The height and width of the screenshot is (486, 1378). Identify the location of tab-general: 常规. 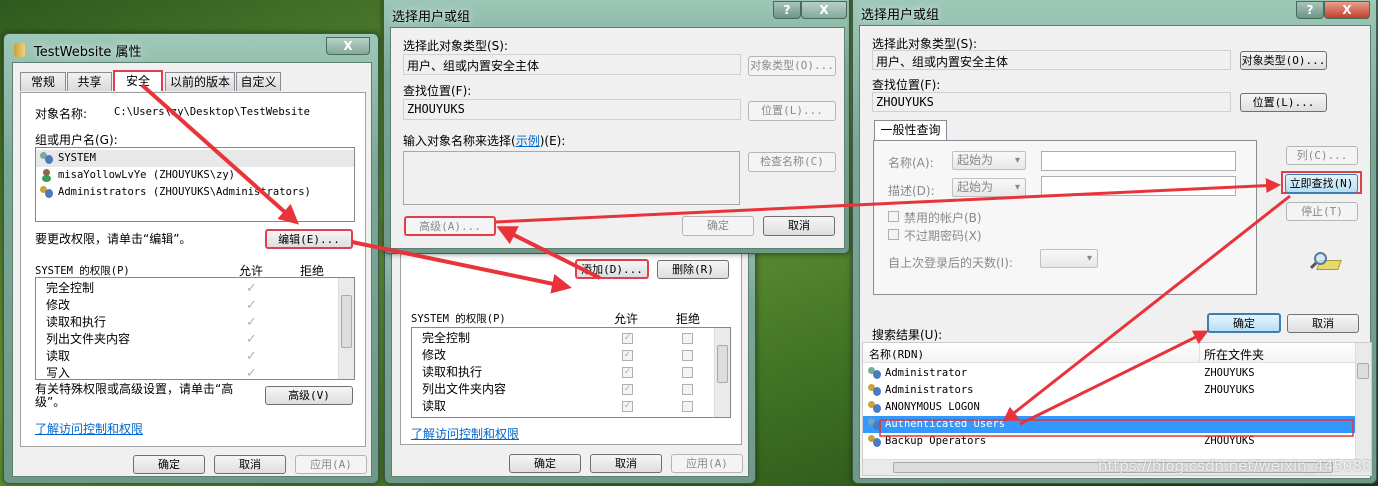
(43, 81).